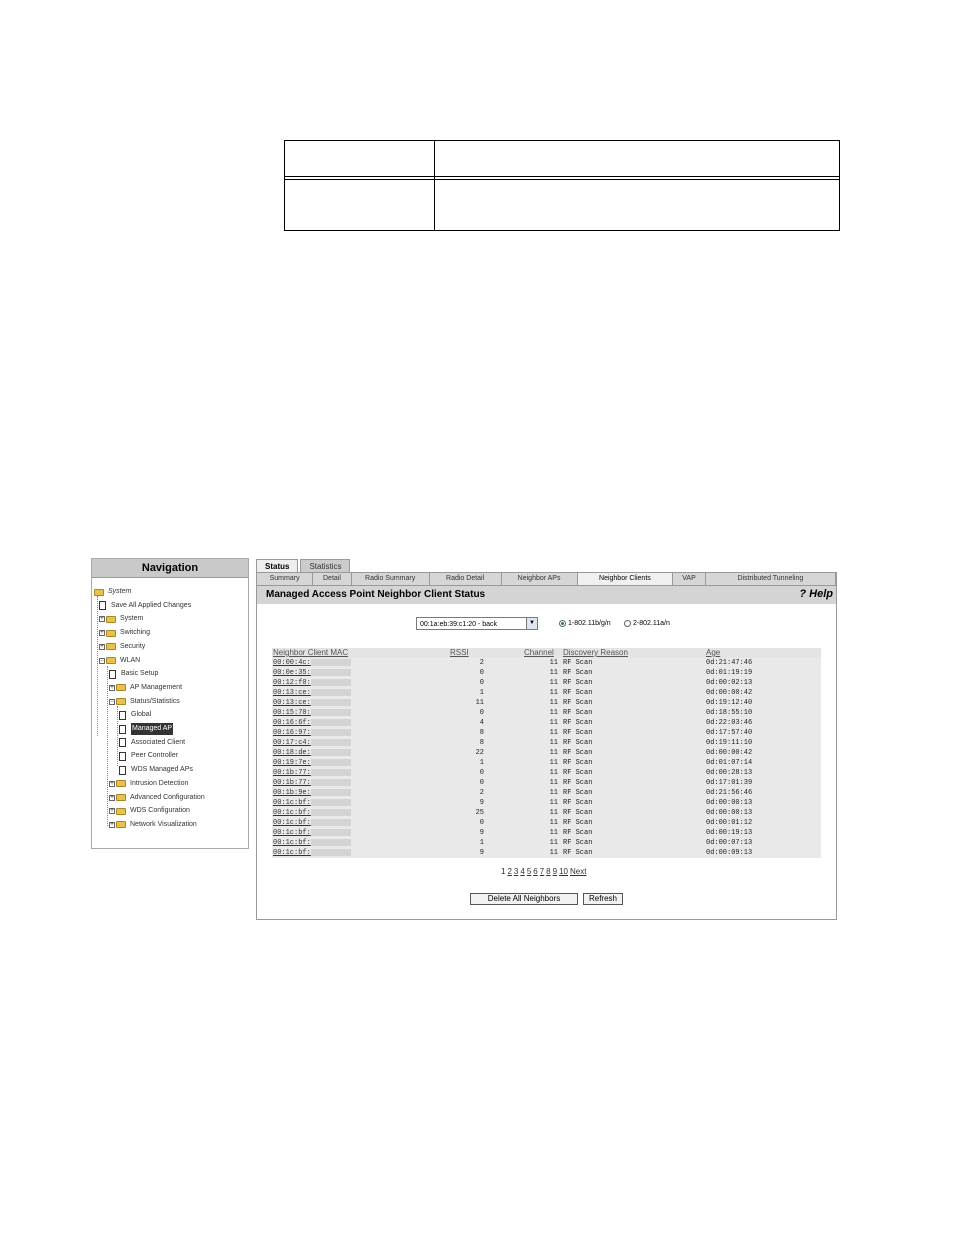 This screenshot has height=1235, width=954. Describe the element at coordinates (555, 871) in the screenshot. I see `page-link: 9` at that location.